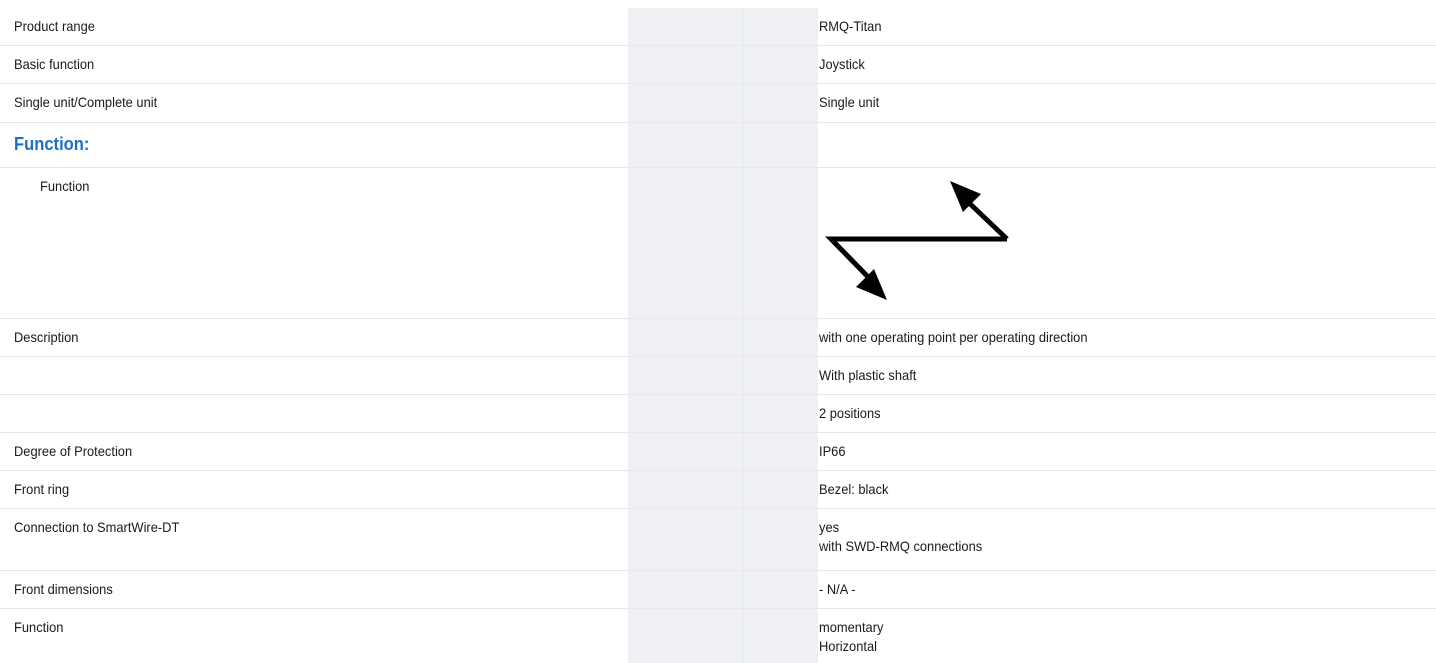 Image resolution: width=1436 pixels, height=663 pixels. I want to click on spec-value-line-1: momentary, so click(851, 627).